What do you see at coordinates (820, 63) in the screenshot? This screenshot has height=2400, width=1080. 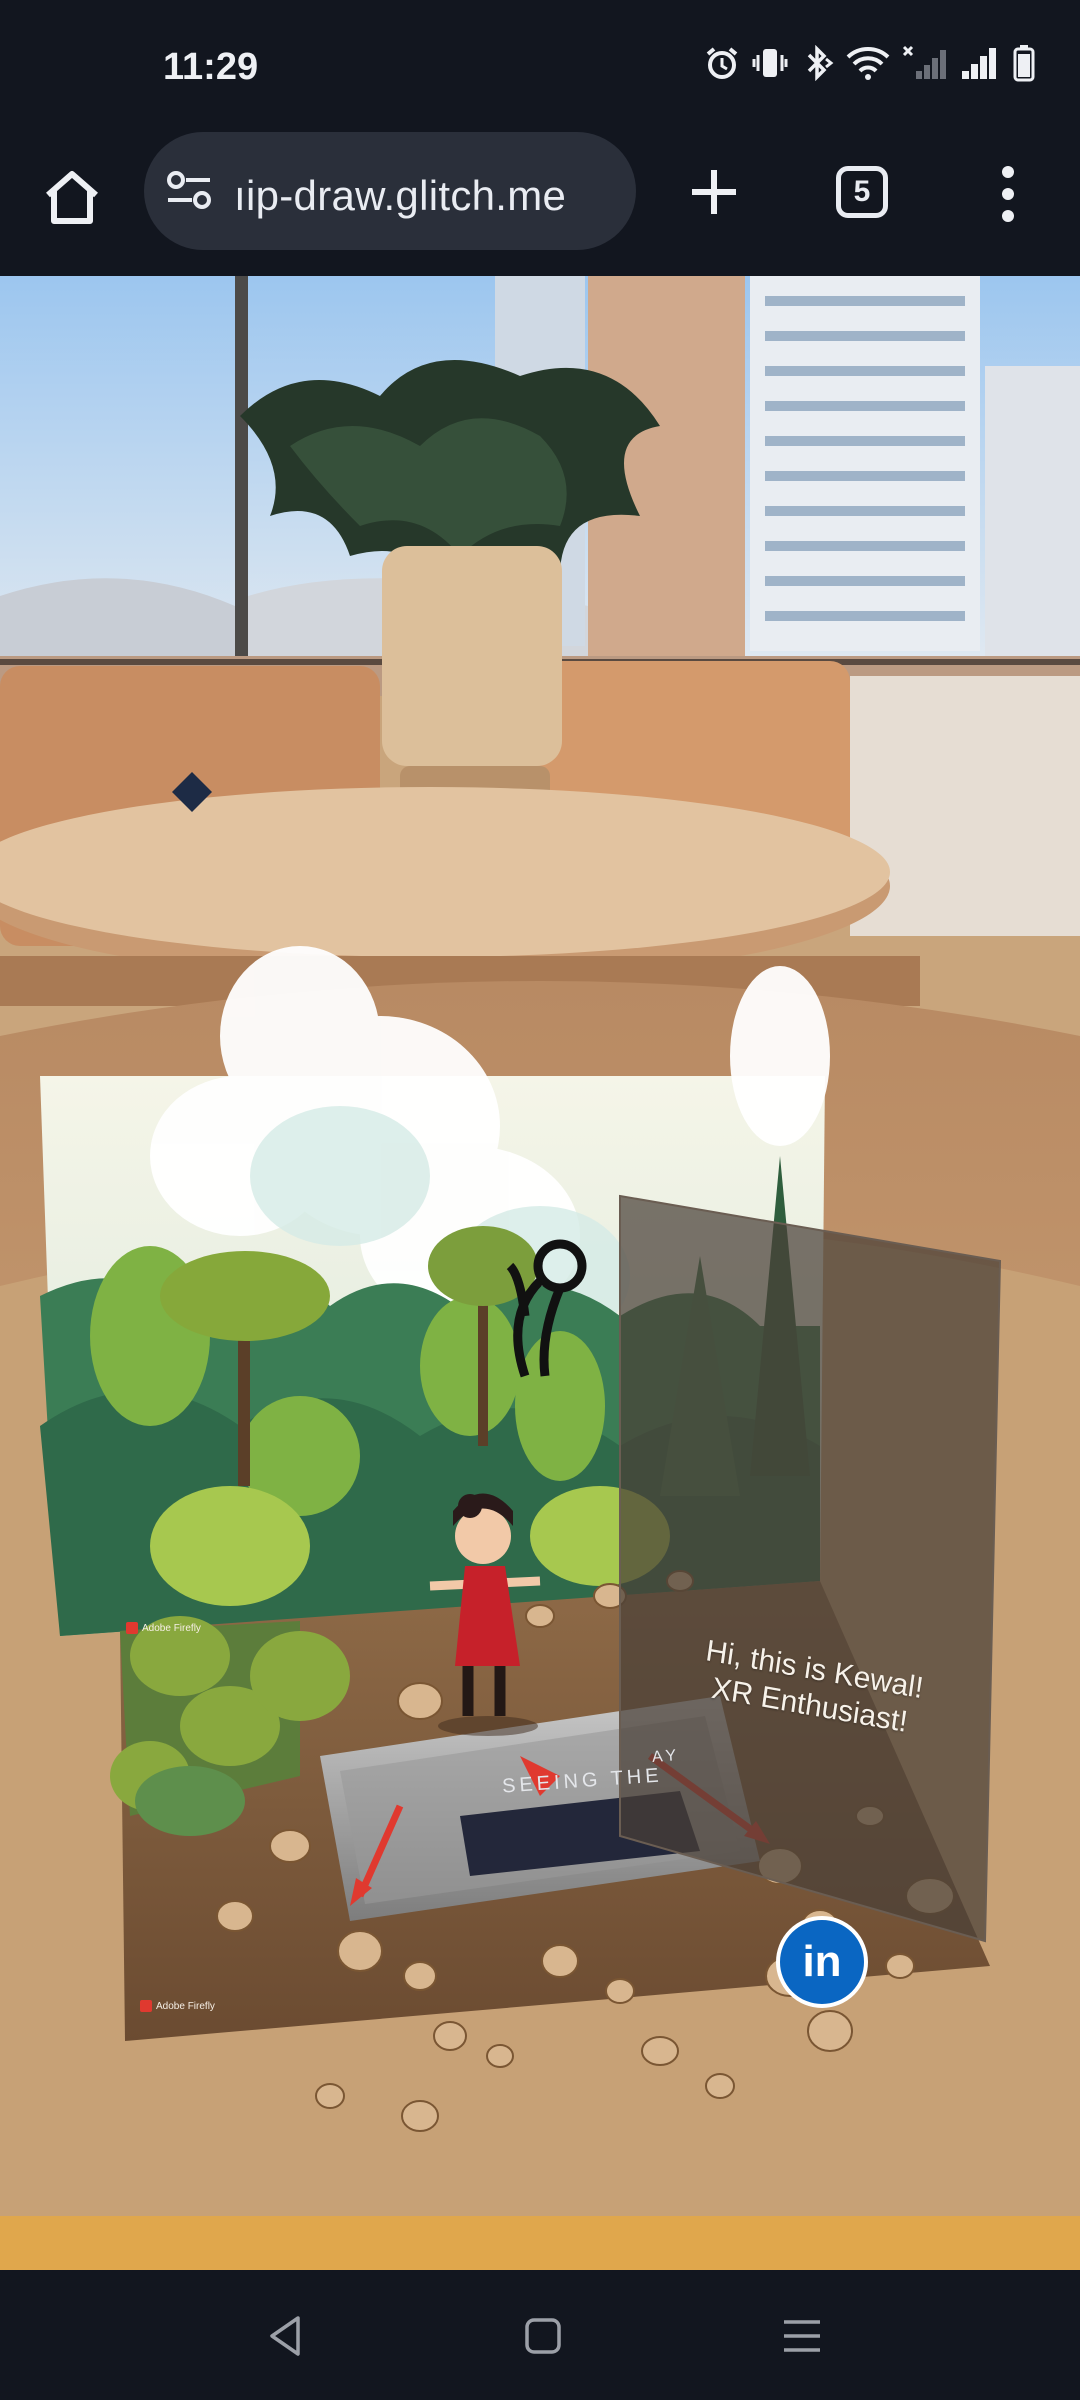 I see `bluetooth-icon` at bounding box center [820, 63].